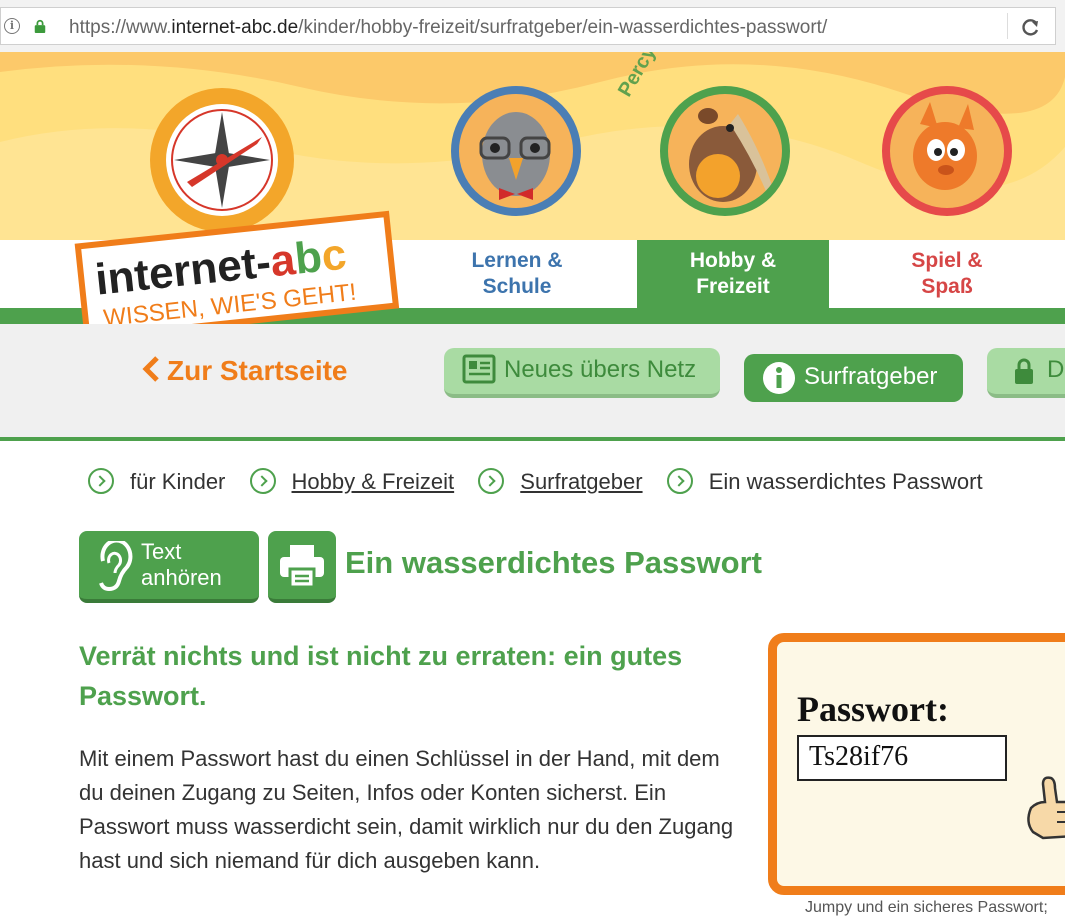  I want to click on reload-icon, so click(1031, 27).